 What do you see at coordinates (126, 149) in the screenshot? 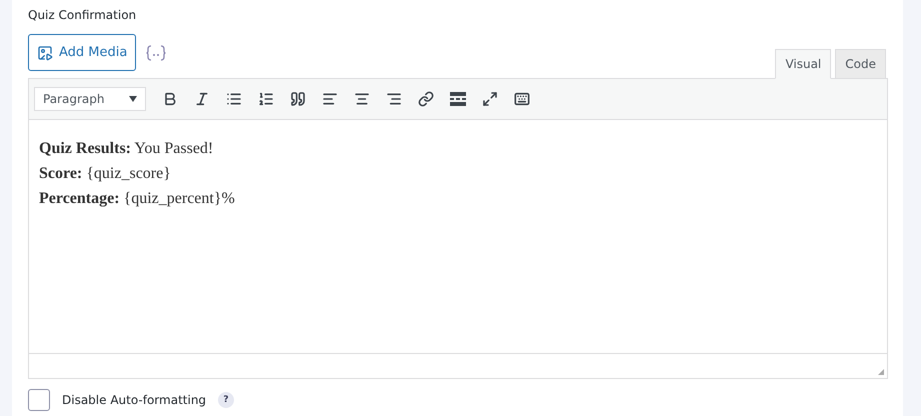
I see `content-line: Quiz Results: You Passed!` at bounding box center [126, 149].